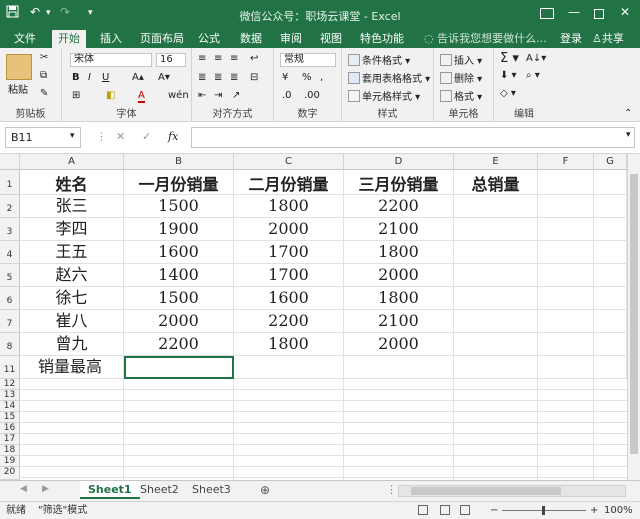 This screenshot has width=640, height=519. I want to click on prev-sheet-icon: ◀, so click(23, 489).